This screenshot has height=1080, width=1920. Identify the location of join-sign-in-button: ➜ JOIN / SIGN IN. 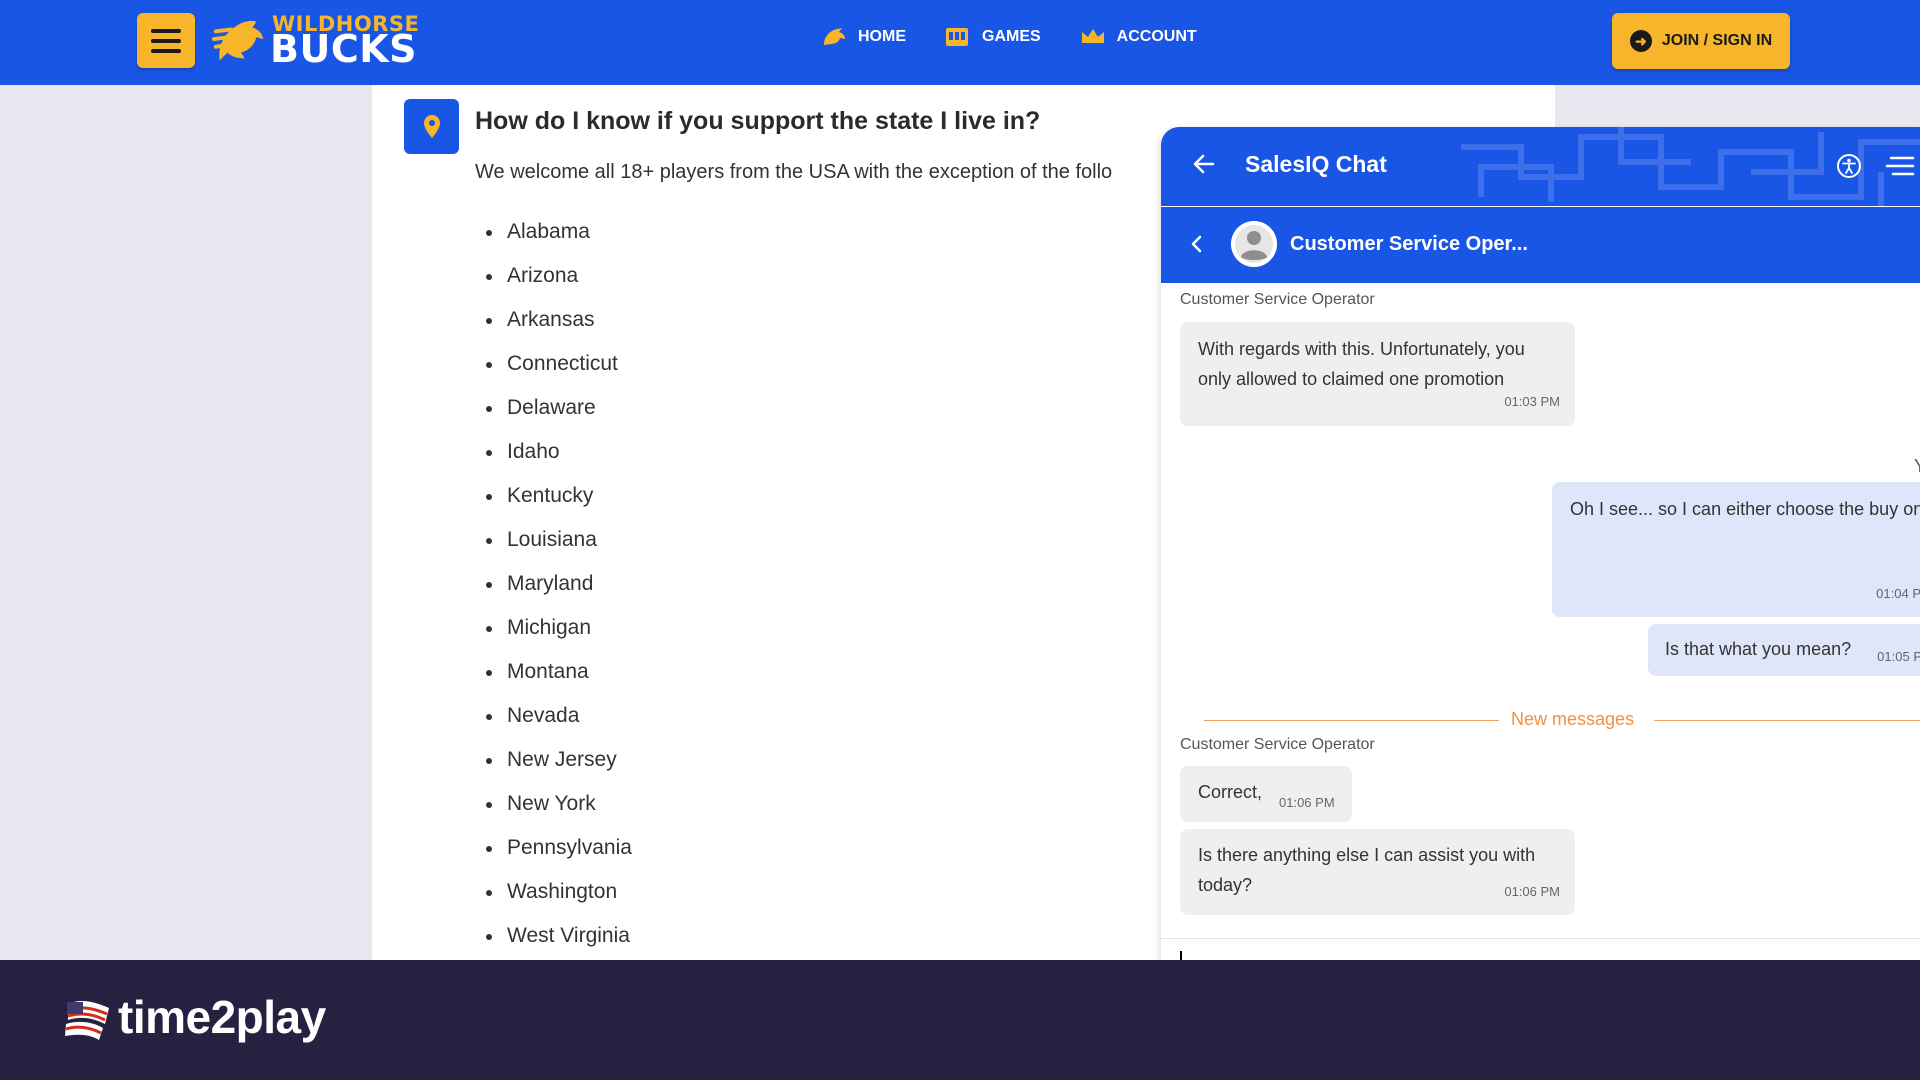
(1701, 41).